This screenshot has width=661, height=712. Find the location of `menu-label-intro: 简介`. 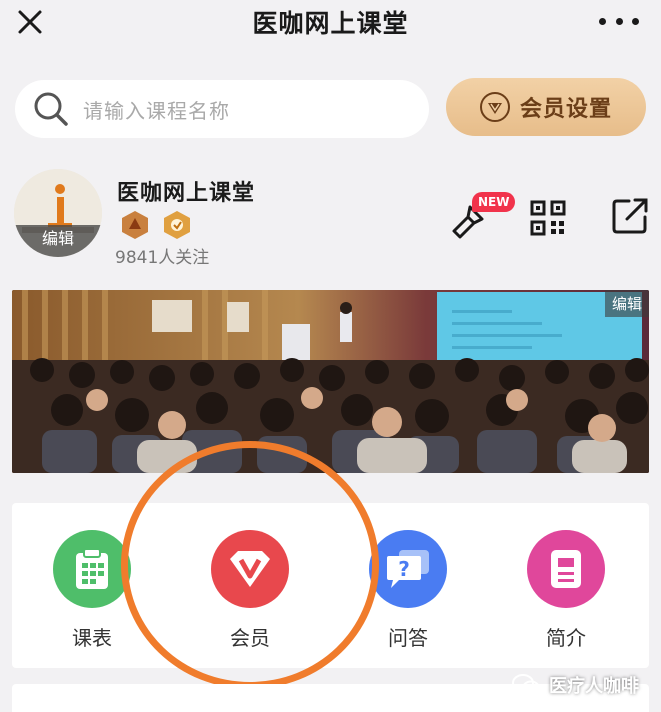

menu-label-intro: 简介 is located at coordinates (566, 638).